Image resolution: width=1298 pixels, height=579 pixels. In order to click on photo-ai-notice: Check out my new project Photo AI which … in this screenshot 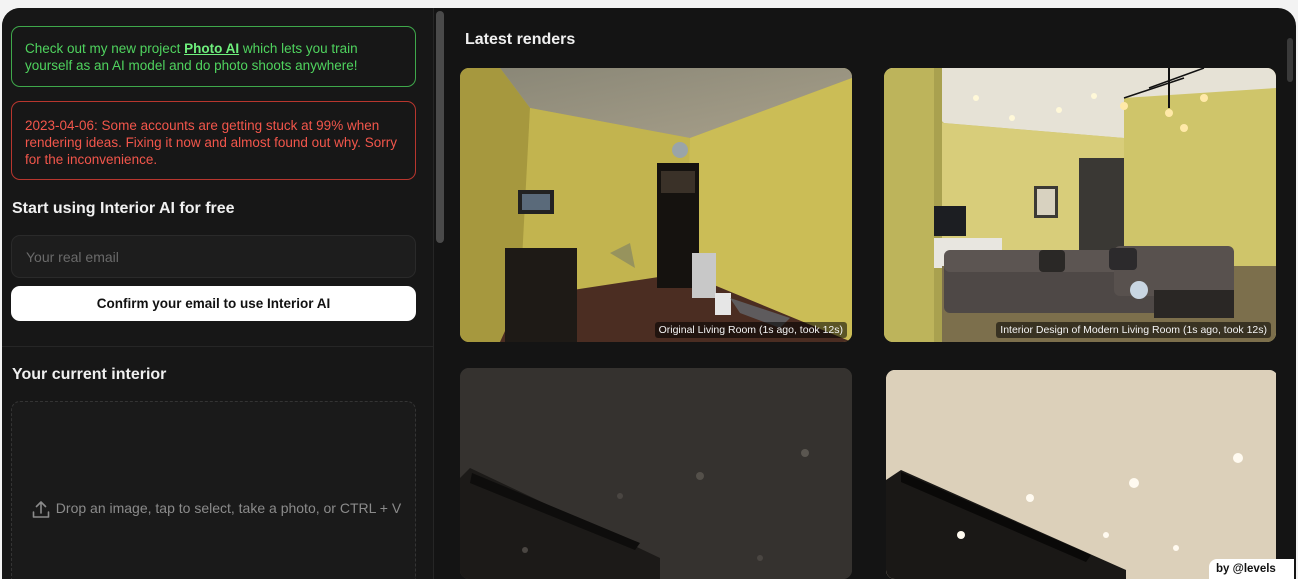, I will do `click(213, 56)`.